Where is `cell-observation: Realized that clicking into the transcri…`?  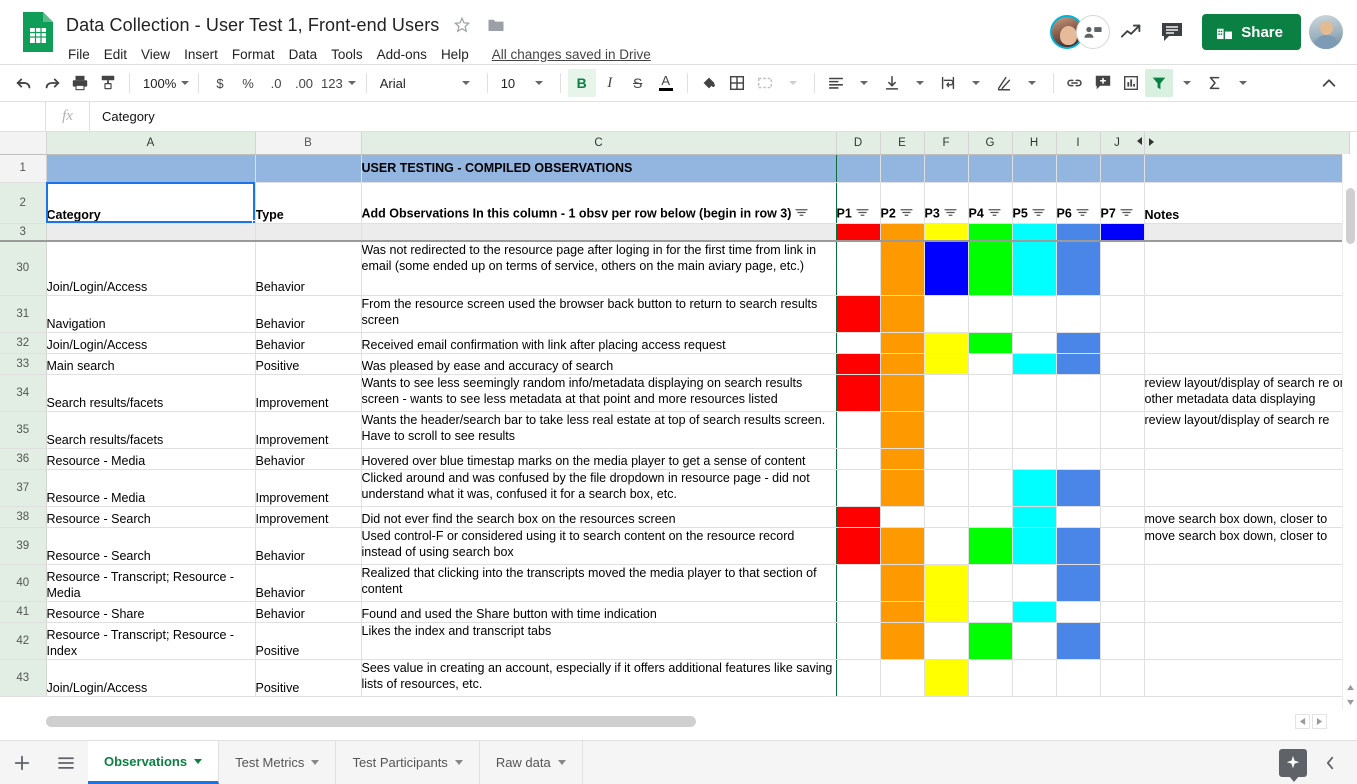 cell-observation: Realized that clicking into the transcri… is located at coordinates (599, 583).